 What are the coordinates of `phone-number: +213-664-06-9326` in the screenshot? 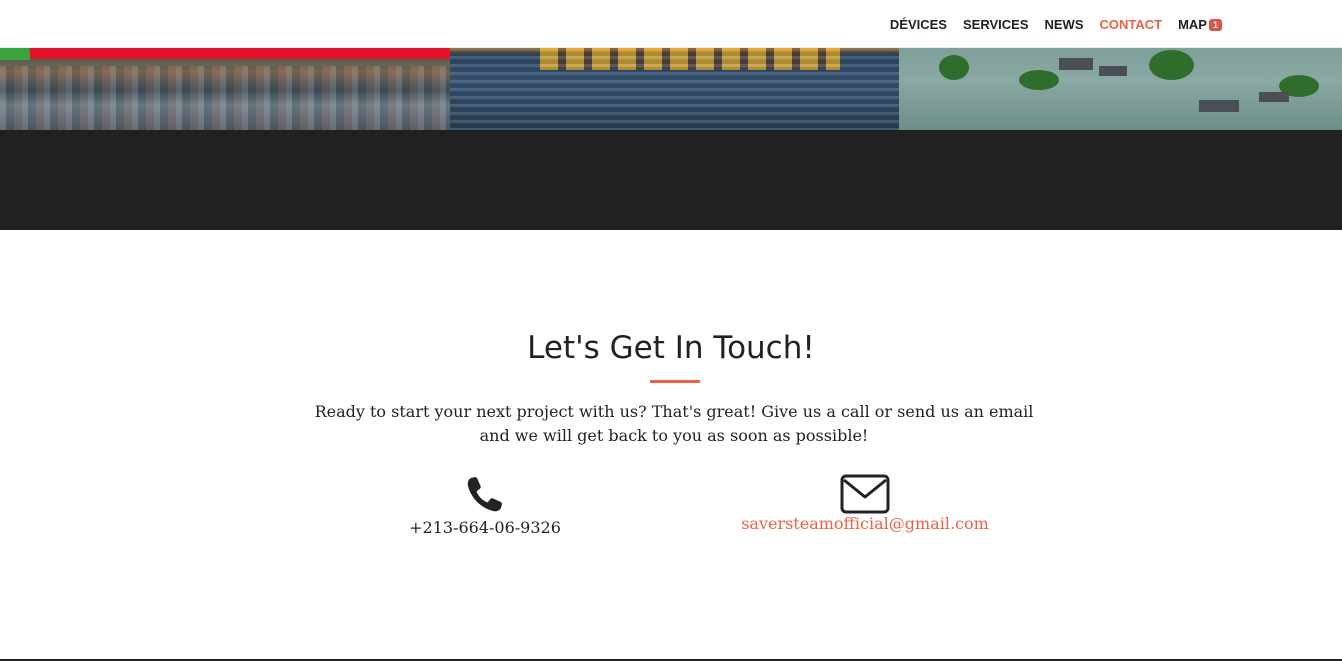 It's located at (485, 527).